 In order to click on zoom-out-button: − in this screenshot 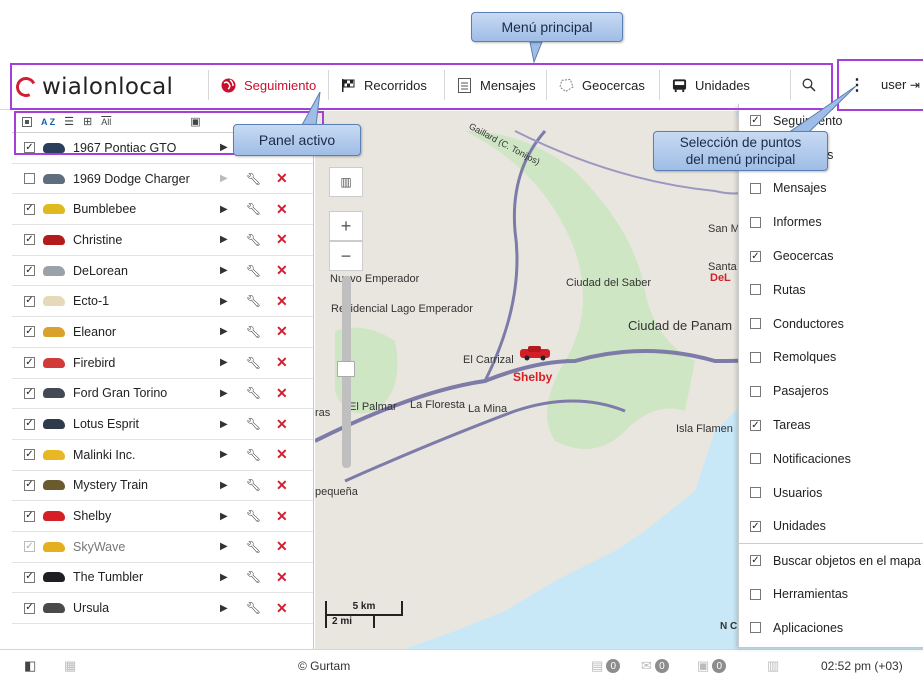, I will do `click(346, 256)`.